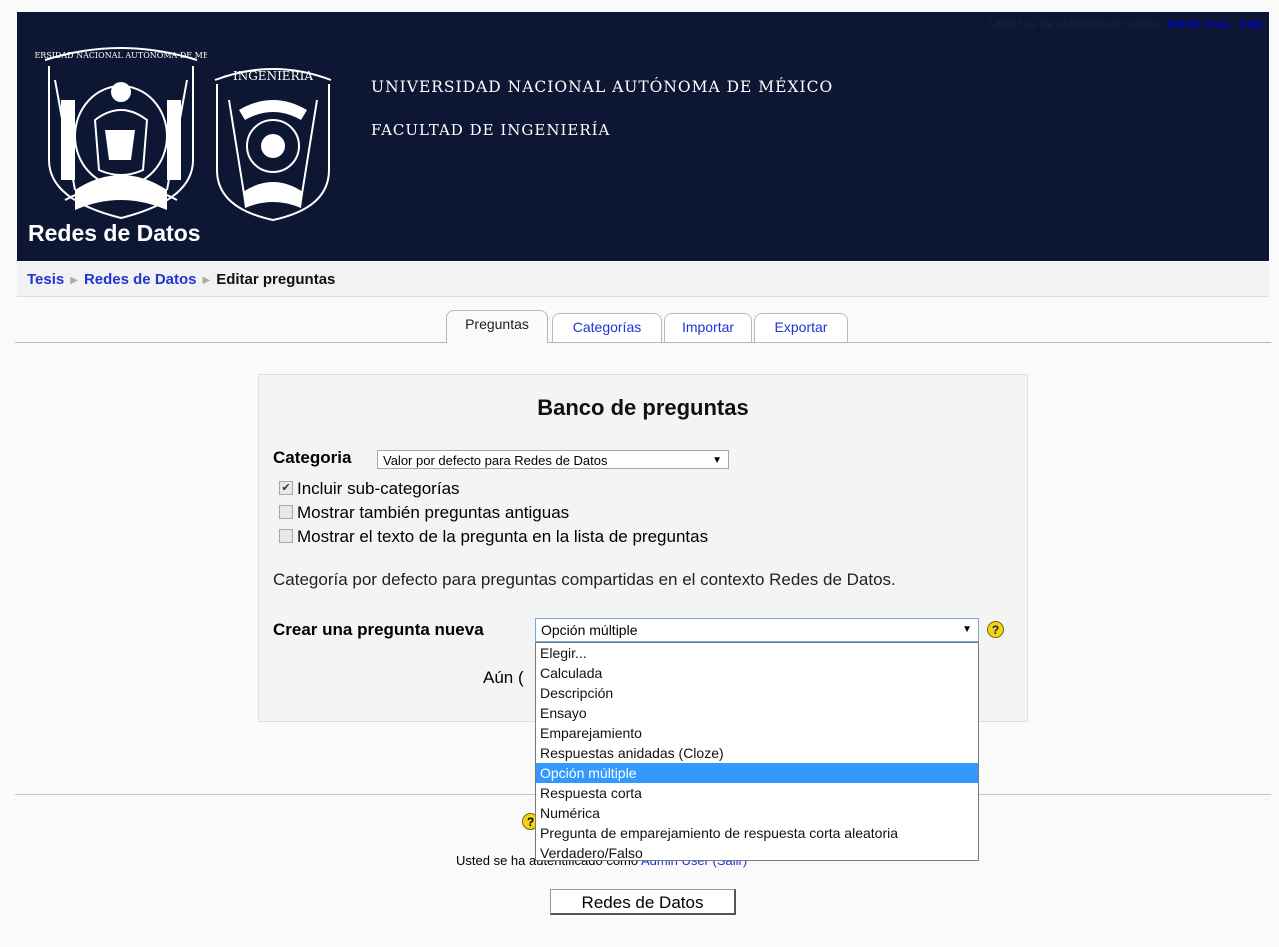  I want to click on university-name: UNIVERSIDAD NACIONAL AUTÓNOMA DE MÉXICO, so click(602, 87).